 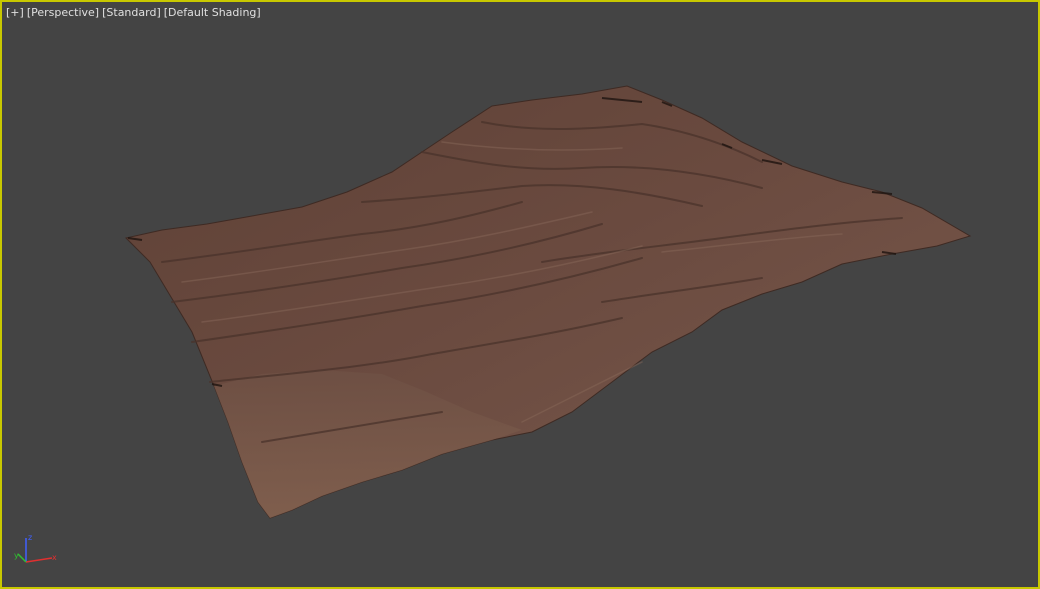 I want to click on viewport-shading-style-menu: [Standard], so click(x=131, y=12).